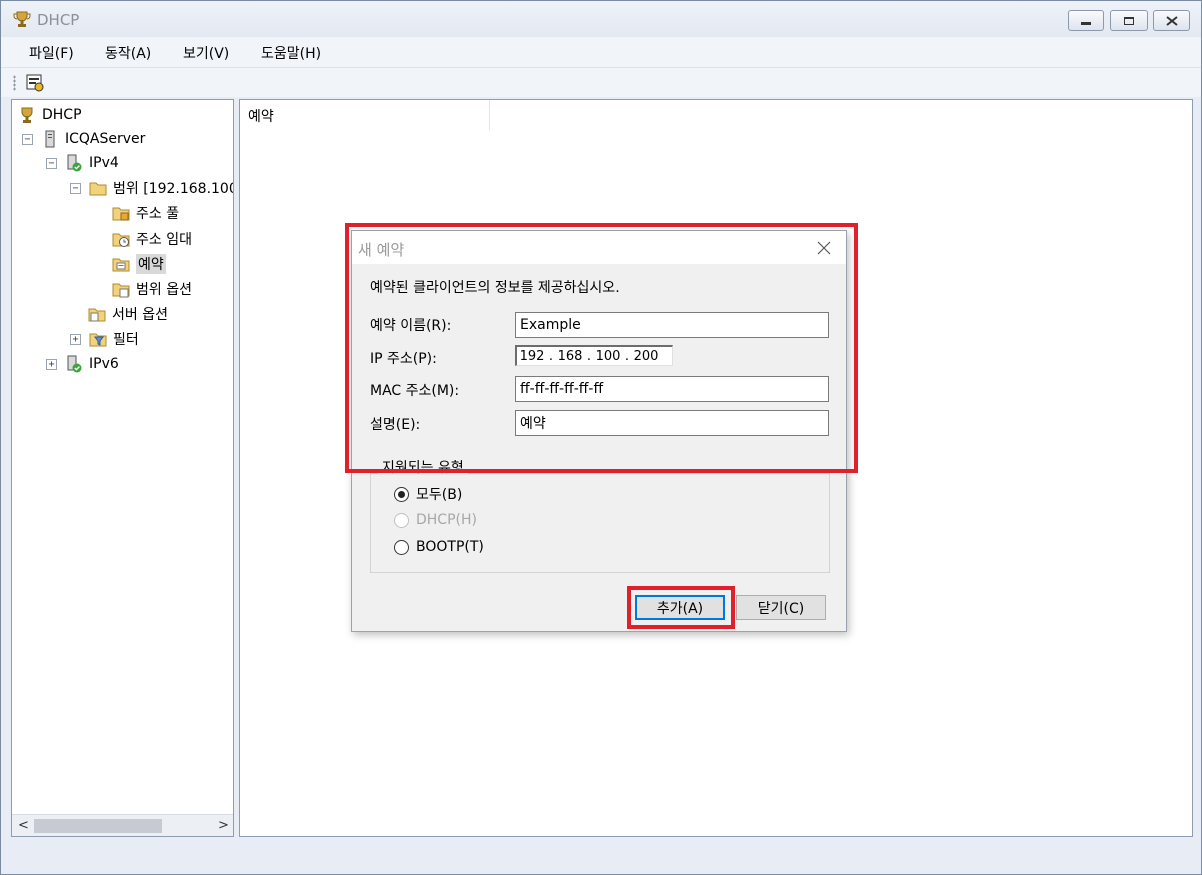 The image size is (1202, 875). Describe the element at coordinates (14, 83) in the screenshot. I see `toolbar-grip` at that location.